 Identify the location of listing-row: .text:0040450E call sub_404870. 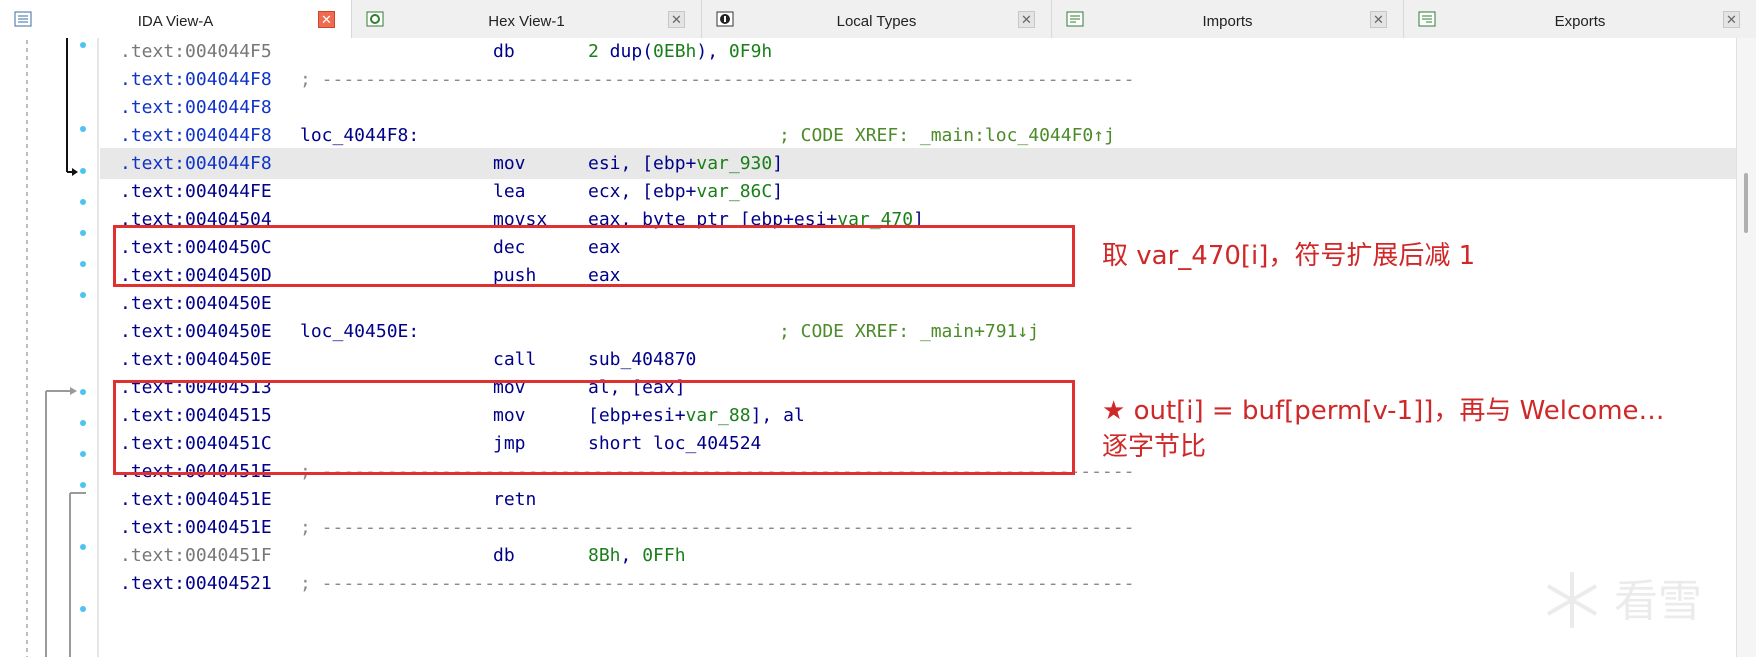
(918, 359).